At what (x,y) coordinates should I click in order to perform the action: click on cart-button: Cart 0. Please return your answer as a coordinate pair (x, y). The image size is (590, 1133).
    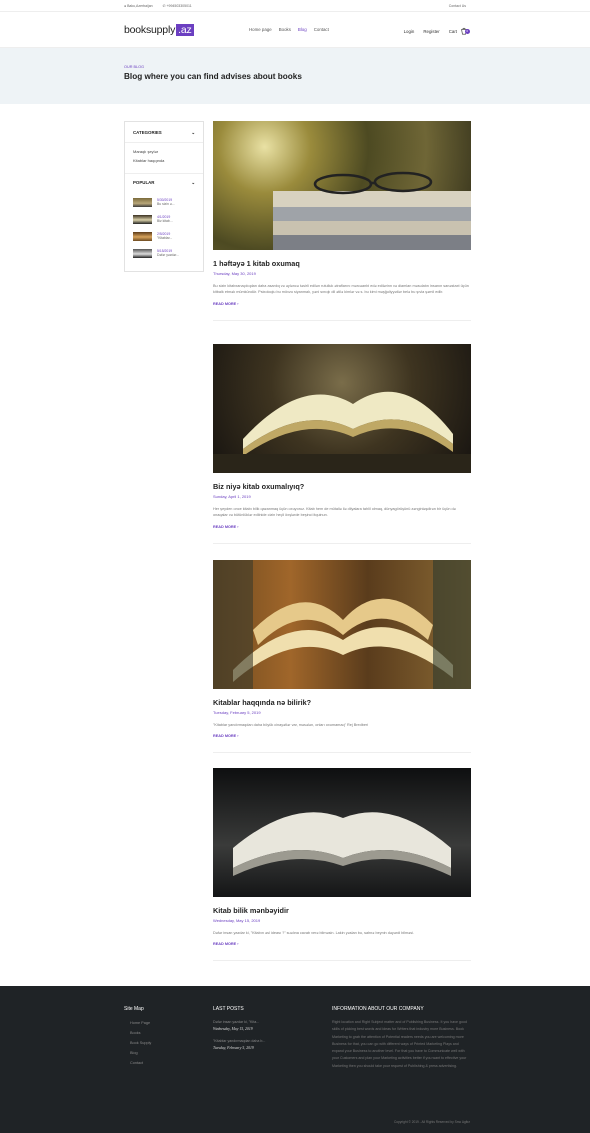
    Looking at the image, I should click on (459, 31).